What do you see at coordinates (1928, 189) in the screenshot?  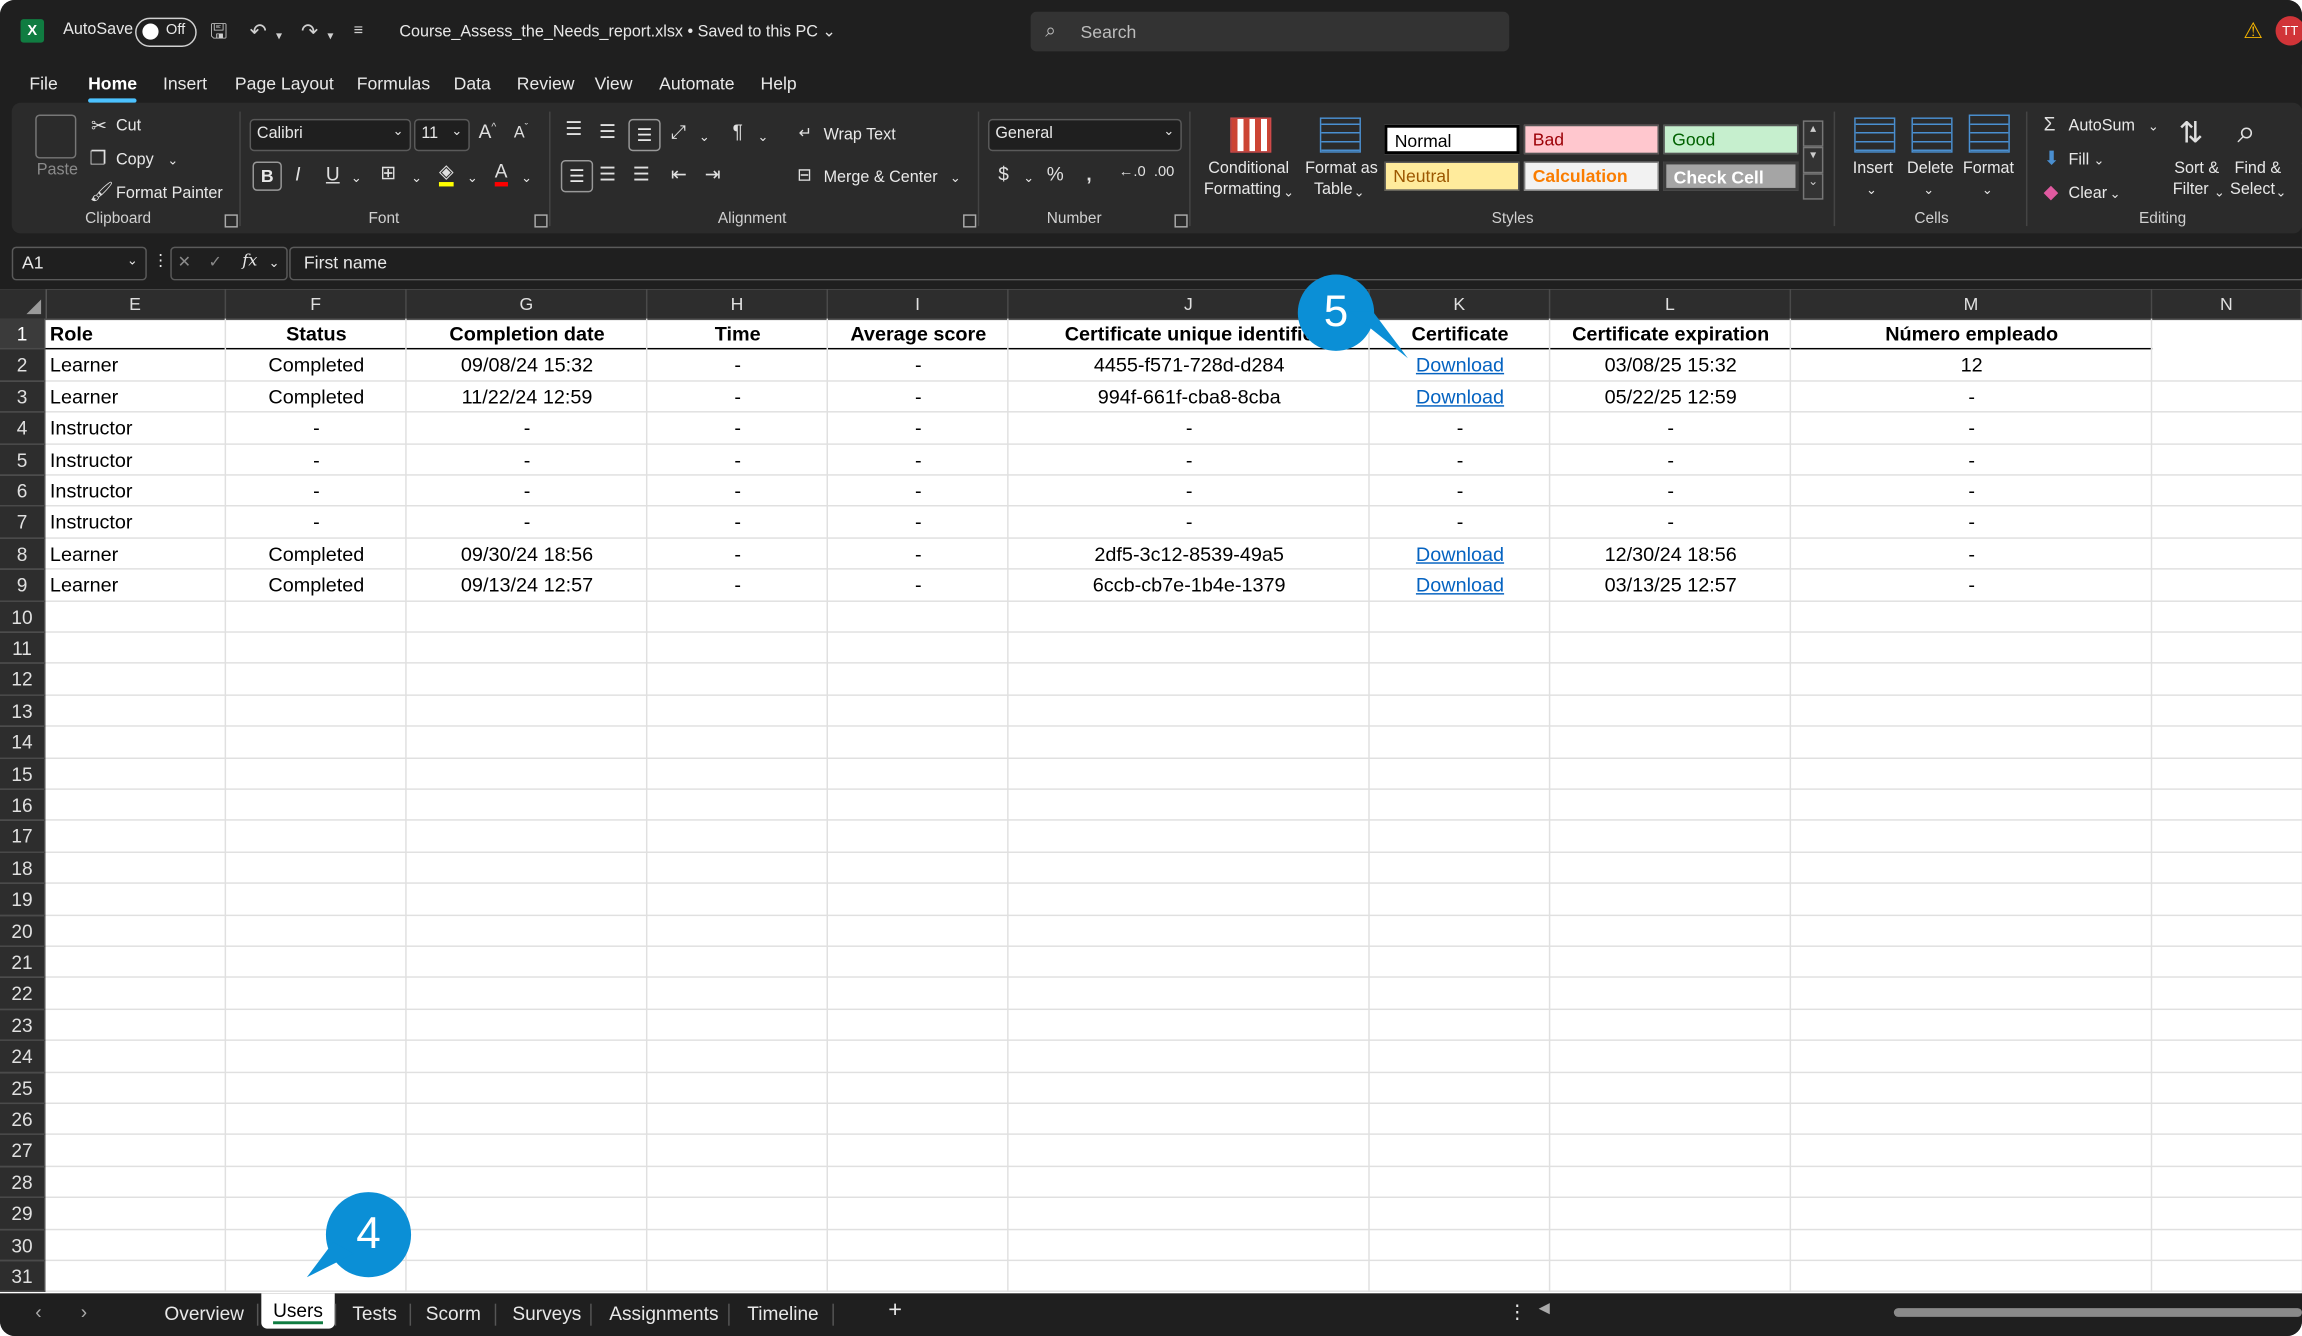 I see `delete-dropdown-icon: ⌄` at bounding box center [1928, 189].